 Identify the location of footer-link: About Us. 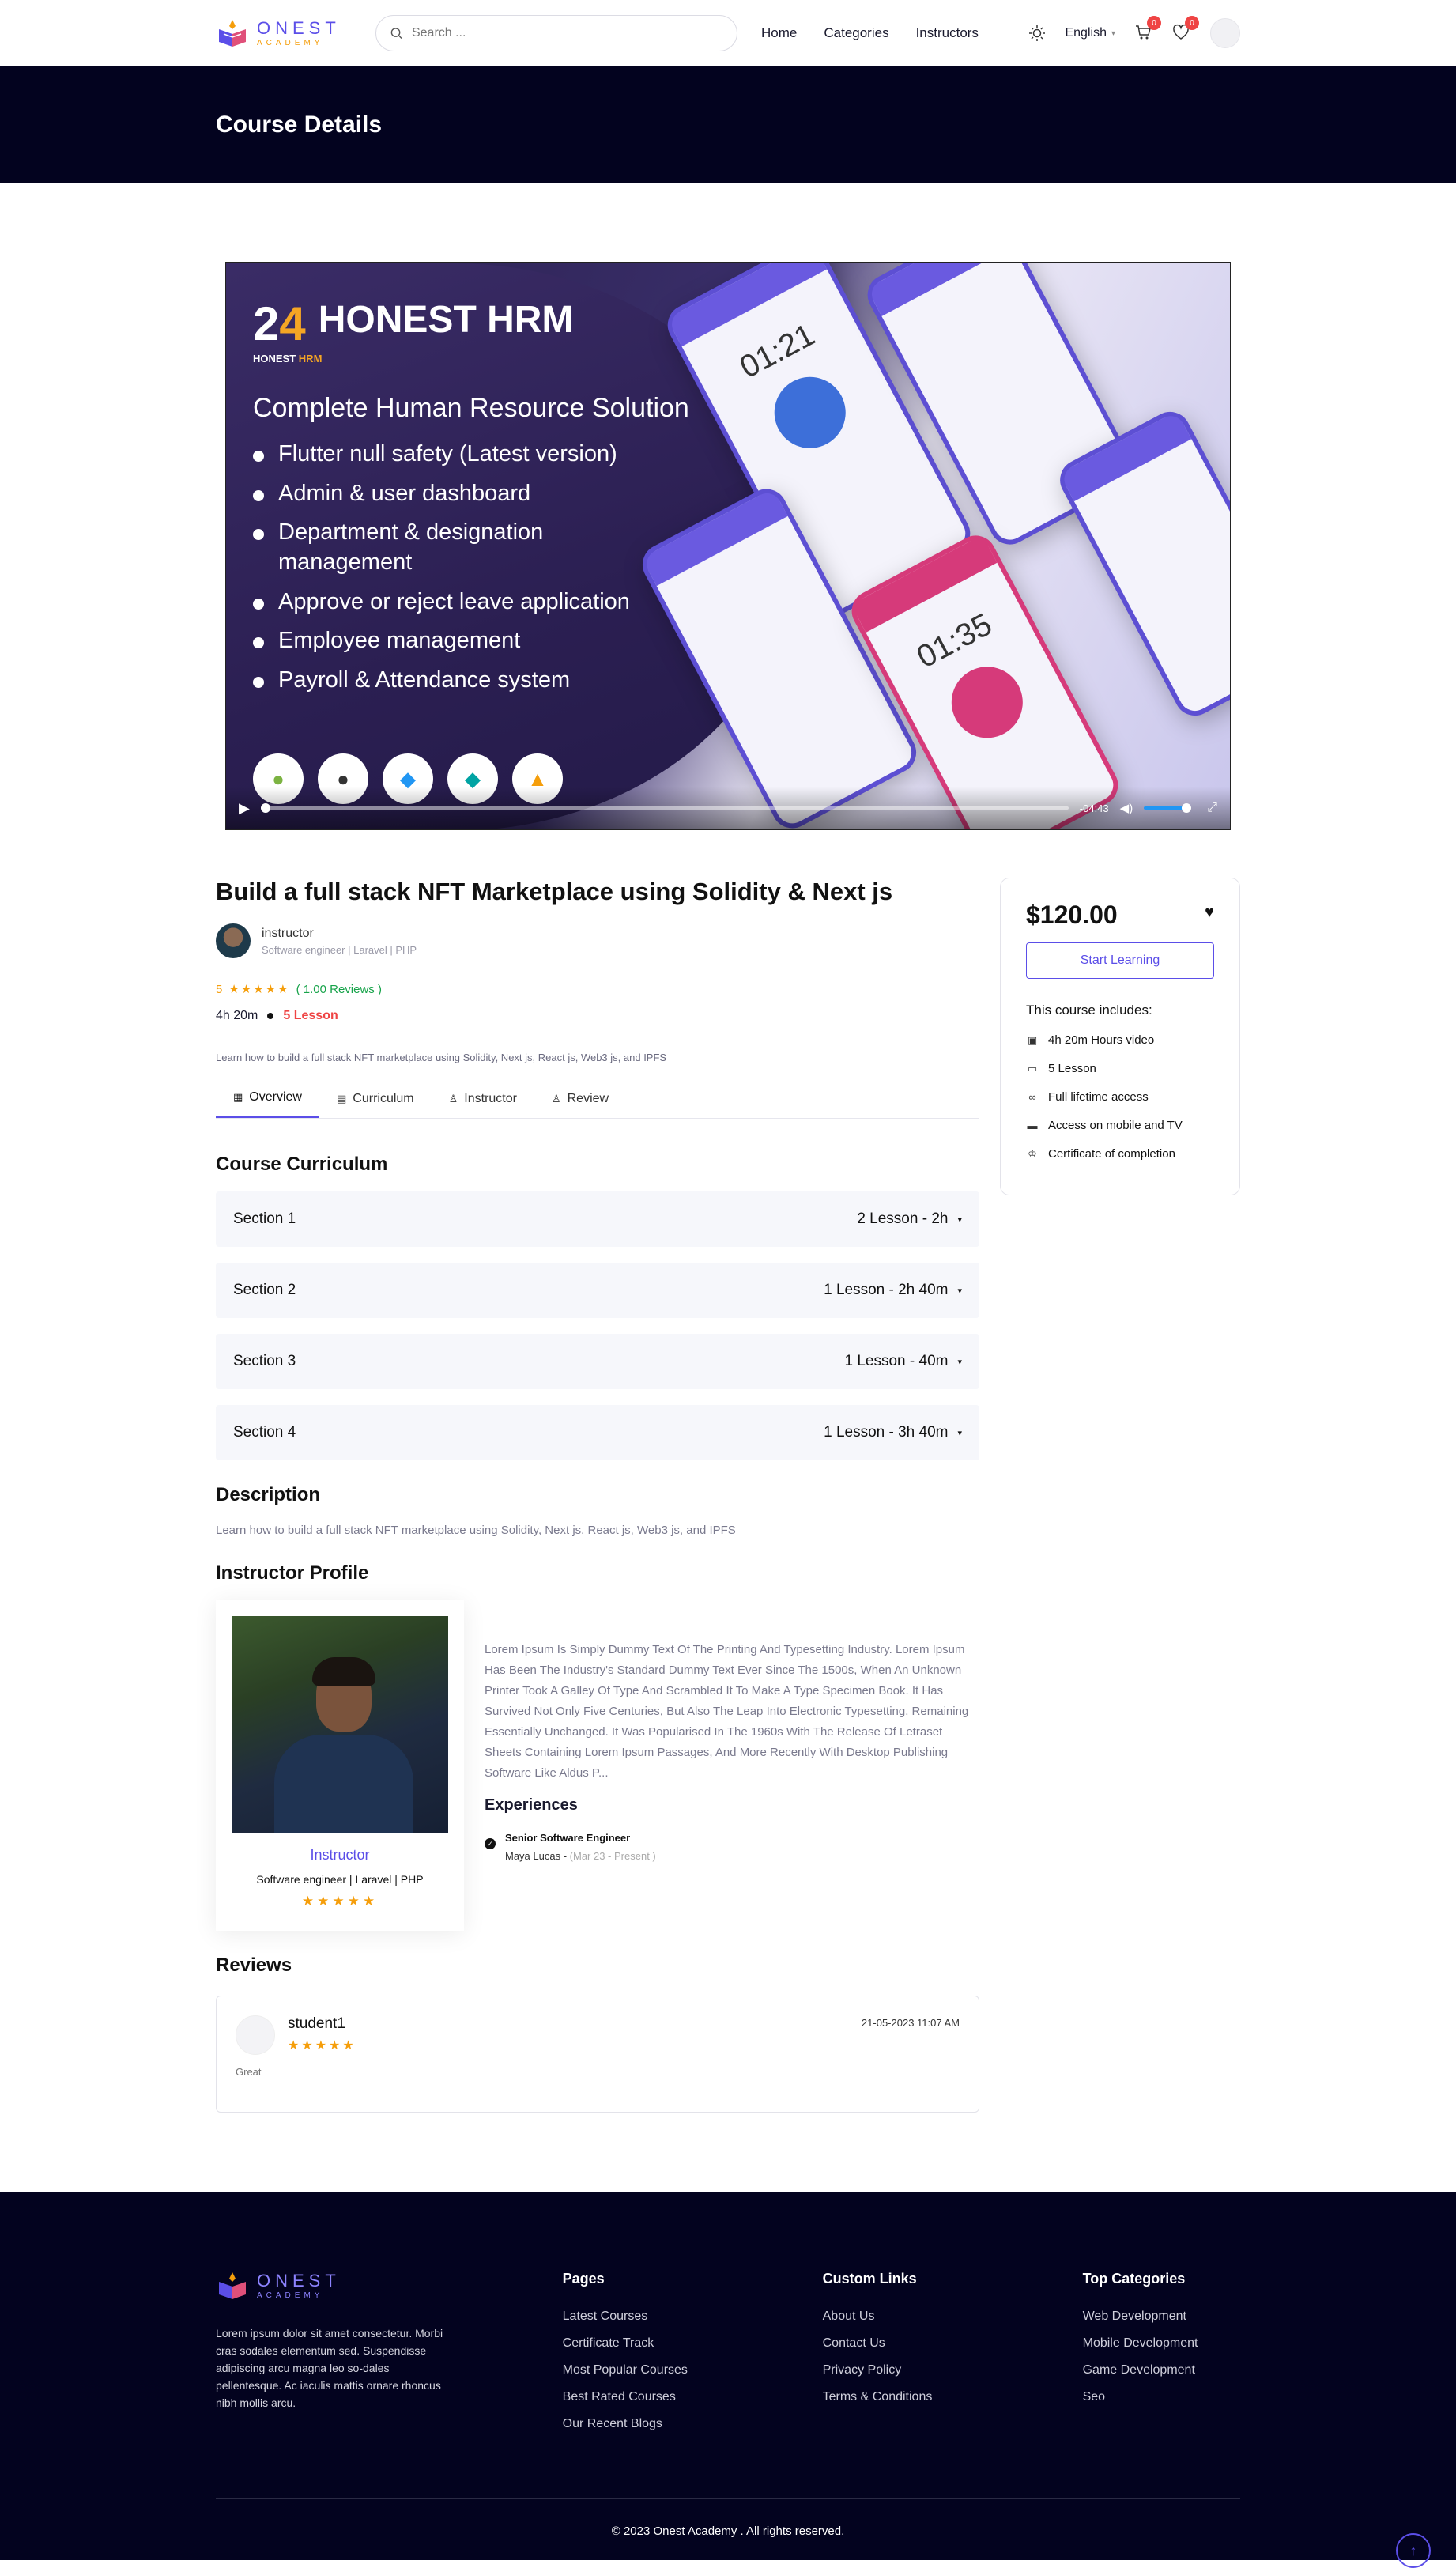
(953, 2316).